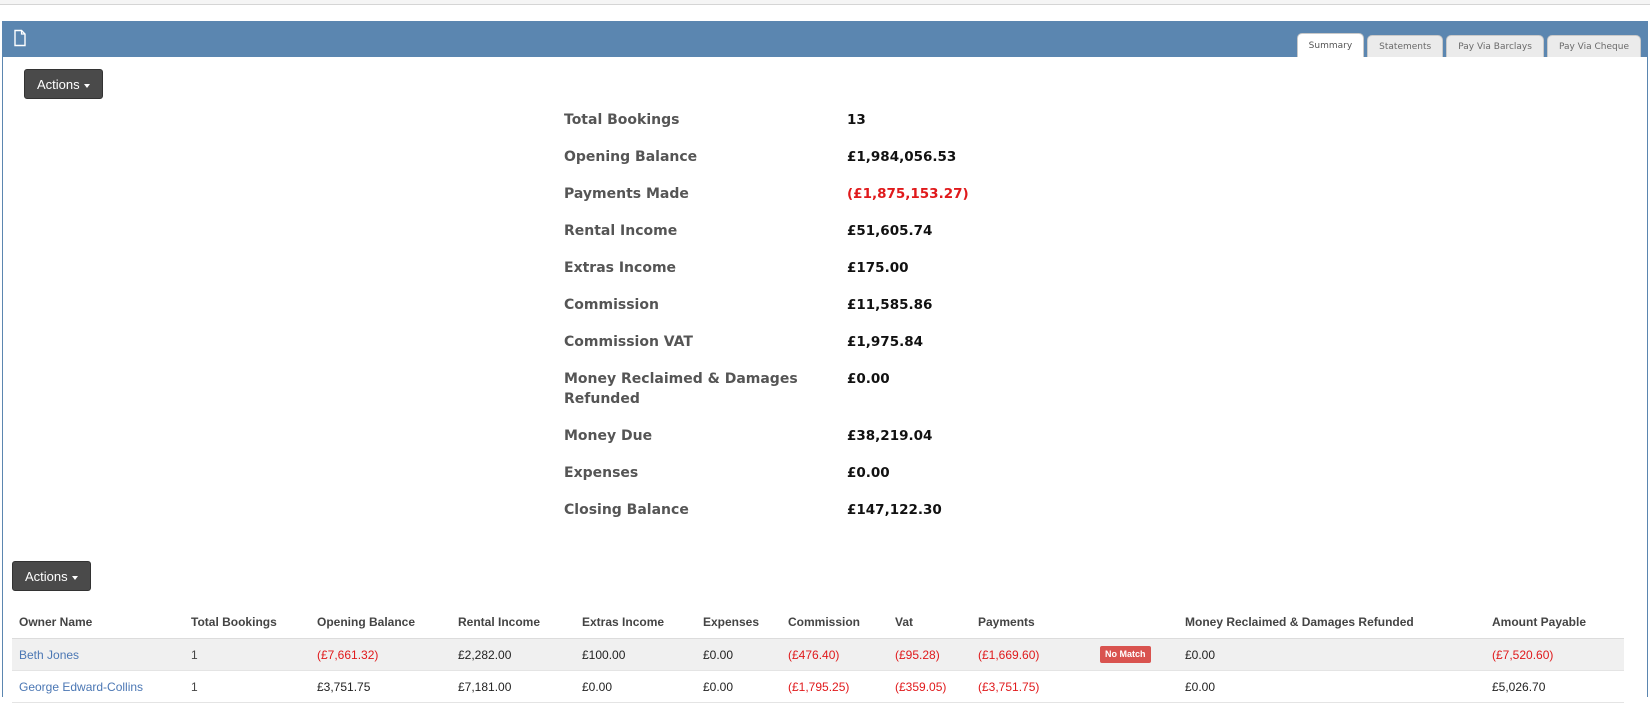  I want to click on column-header: Extras Income, so click(635, 622).